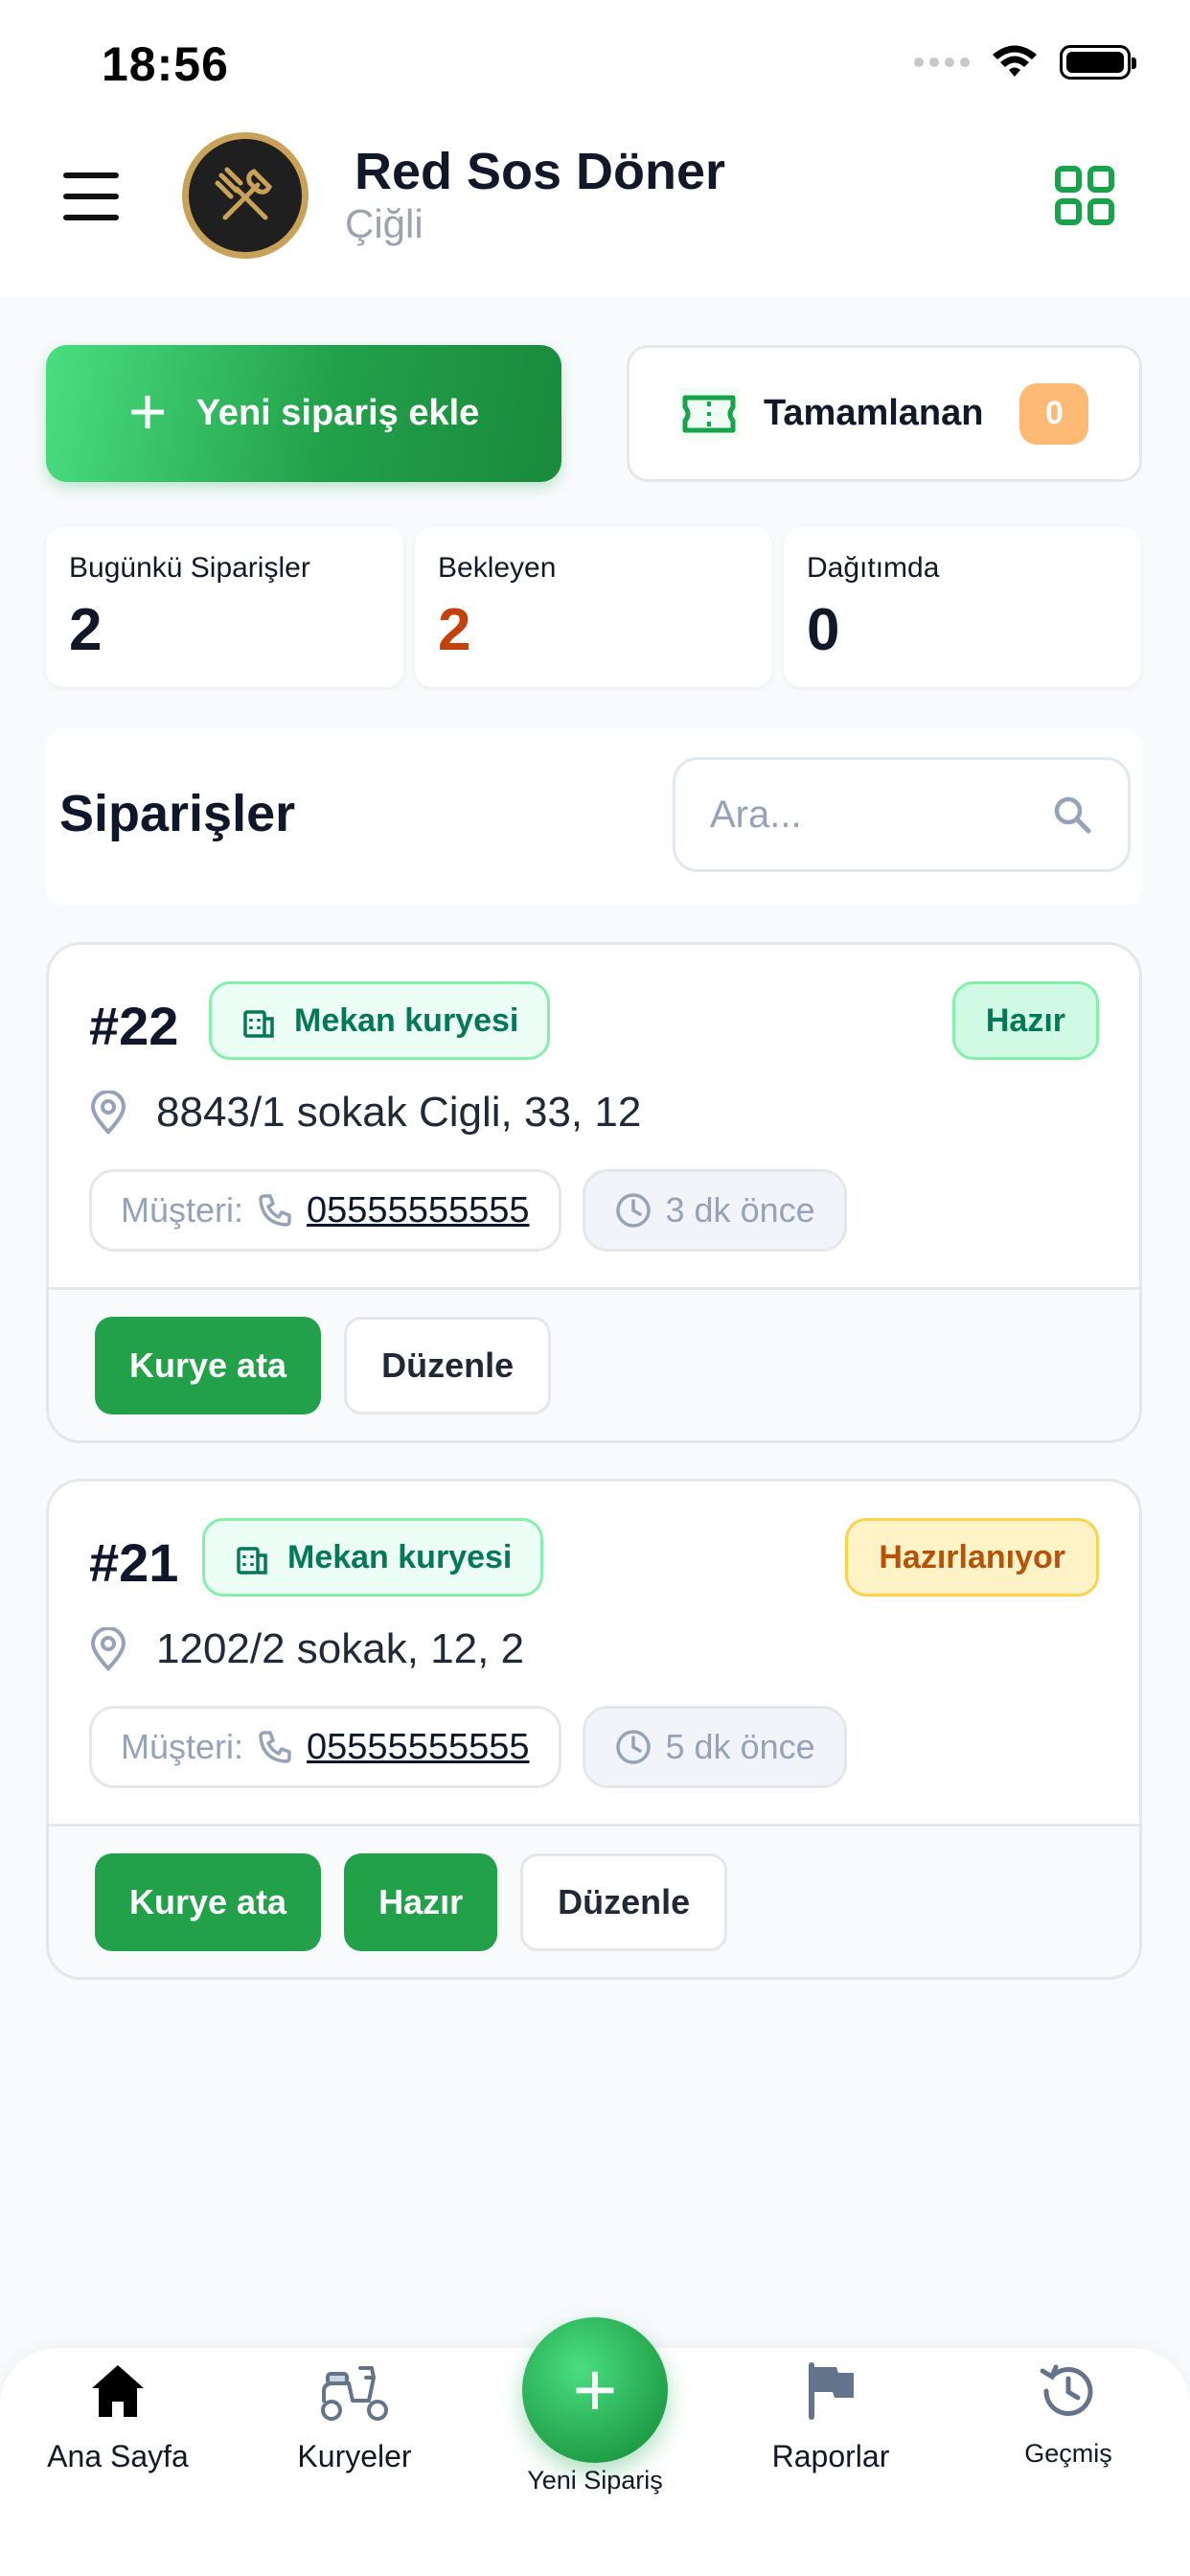 The width and height of the screenshot is (1190, 2576). I want to click on order-actions: Kurye ata Hazır Düzenle, so click(594, 1901).